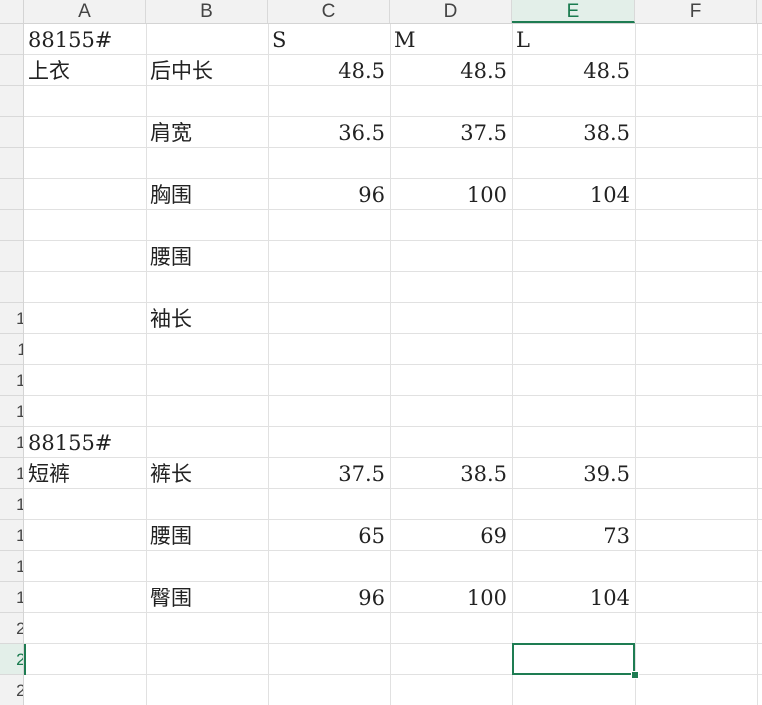  I want to click on cell-a14: 88155#, so click(85, 442).